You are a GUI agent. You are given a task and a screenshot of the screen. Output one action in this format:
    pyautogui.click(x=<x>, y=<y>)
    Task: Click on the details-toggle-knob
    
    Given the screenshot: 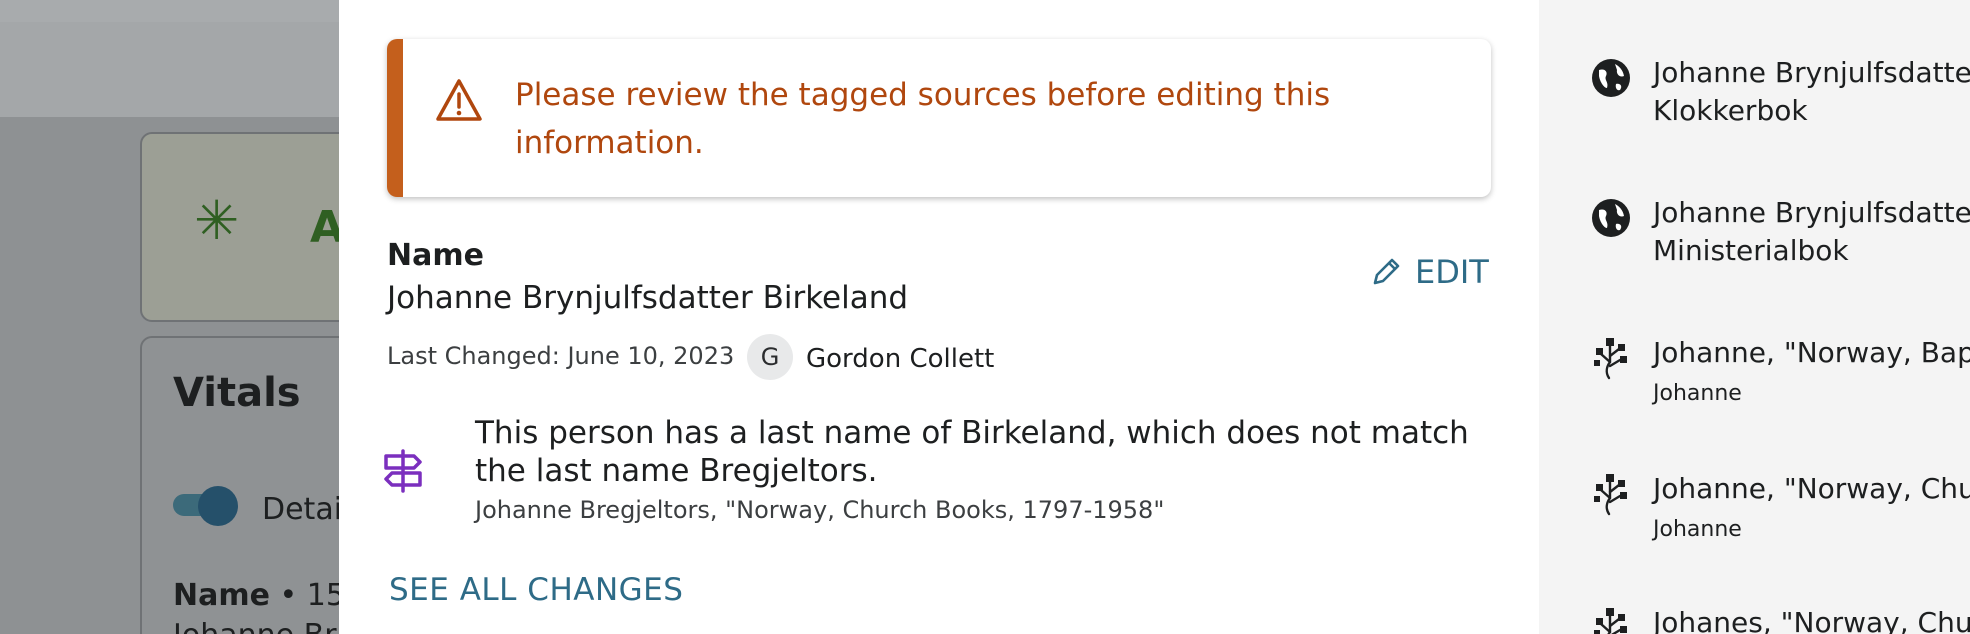 What is the action you would take?
    pyautogui.click(x=218, y=506)
    